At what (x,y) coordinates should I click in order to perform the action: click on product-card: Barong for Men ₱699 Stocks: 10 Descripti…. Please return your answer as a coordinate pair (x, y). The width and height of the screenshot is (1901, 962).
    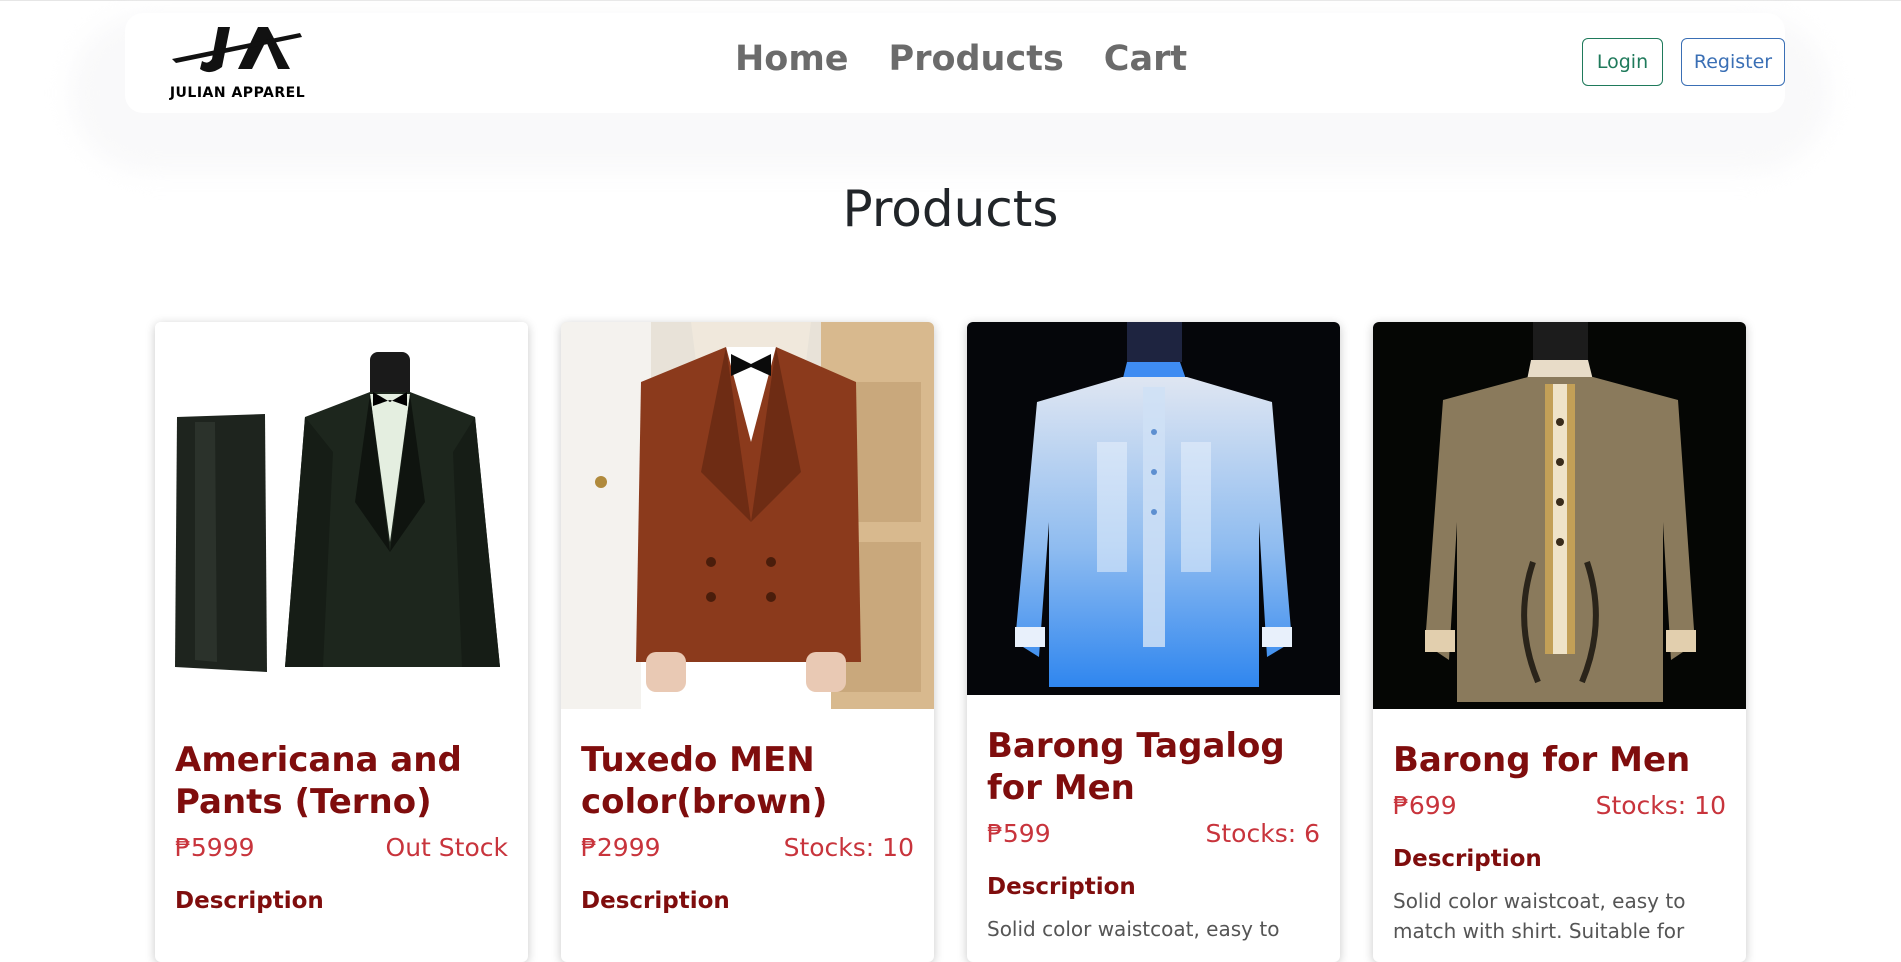
    Looking at the image, I should click on (1559, 642).